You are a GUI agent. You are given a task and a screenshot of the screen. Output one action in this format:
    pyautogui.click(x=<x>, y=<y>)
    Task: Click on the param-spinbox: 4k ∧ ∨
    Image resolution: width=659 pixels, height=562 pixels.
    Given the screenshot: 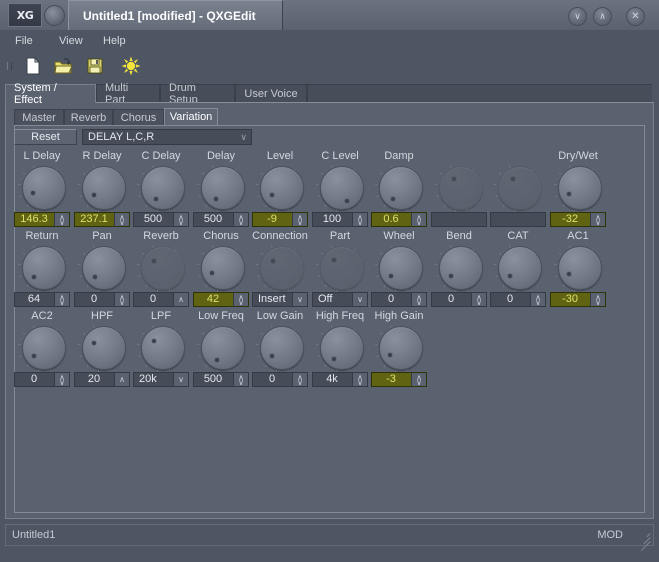 What is the action you would take?
    pyautogui.click(x=340, y=379)
    